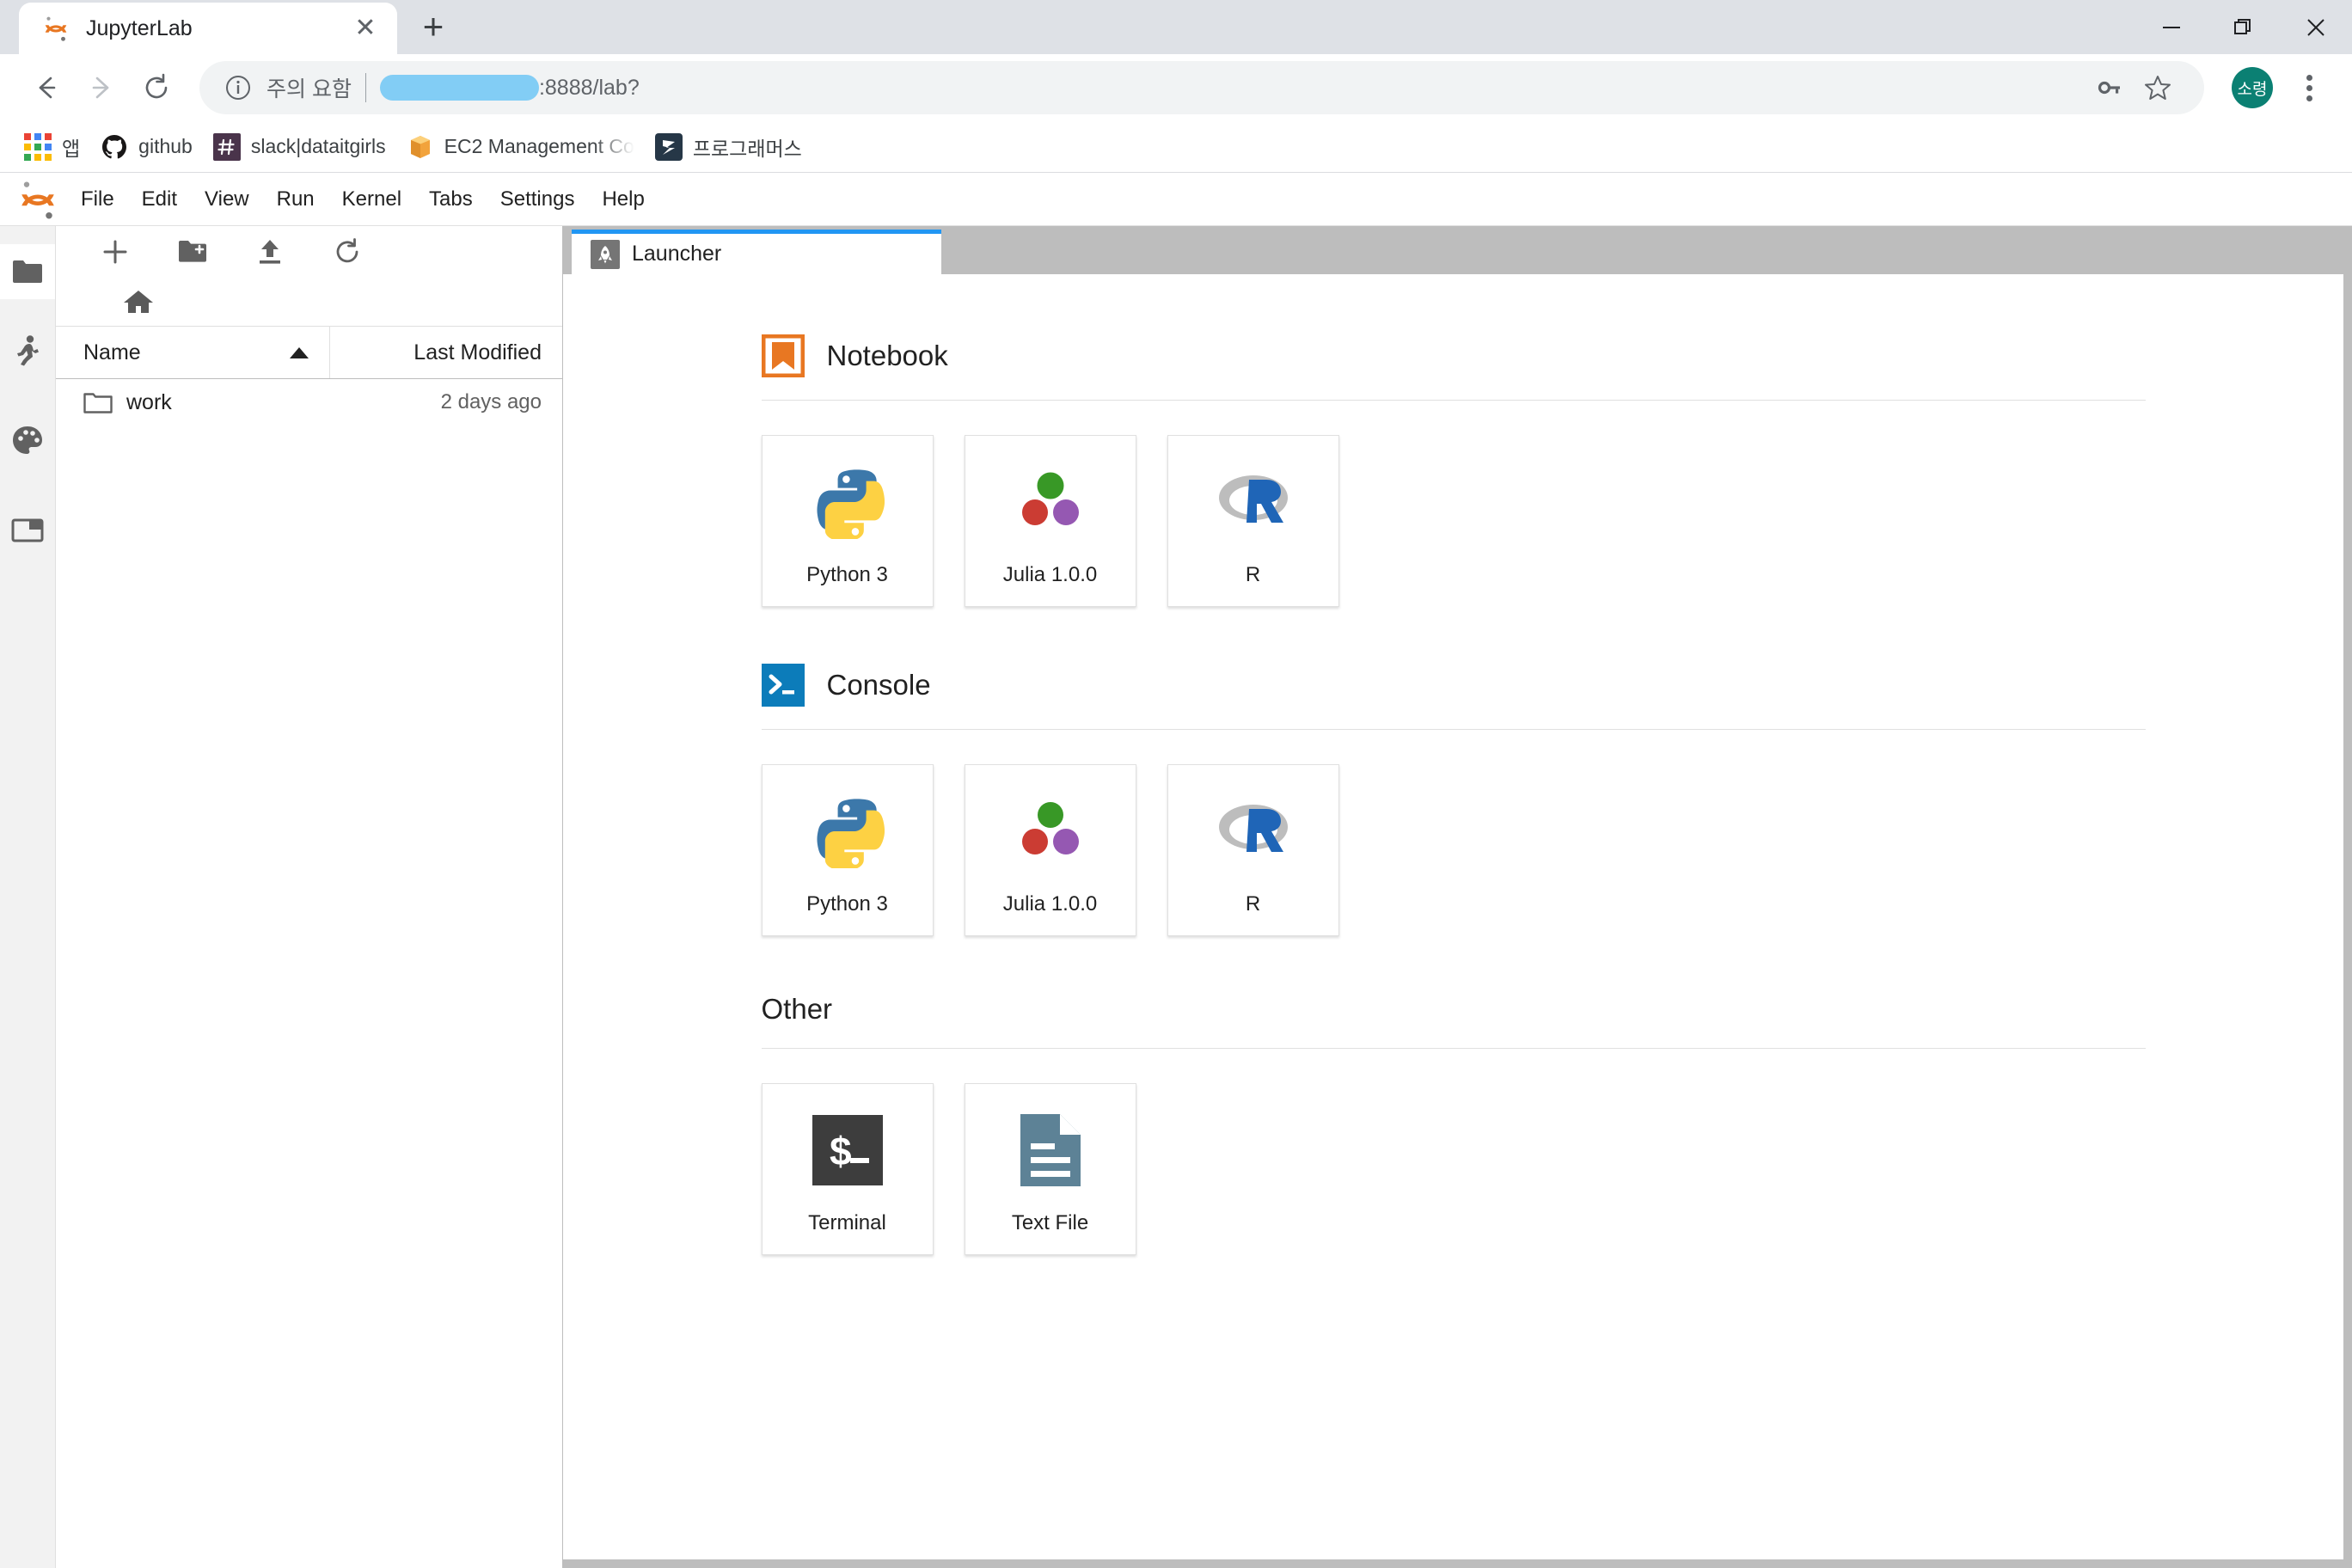 This screenshot has width=2352, height=1568. What do you see at coordinates (756, 252) in the screenshot?
I see `tab-launcher: Launcher` at bounding box center [756, 252].